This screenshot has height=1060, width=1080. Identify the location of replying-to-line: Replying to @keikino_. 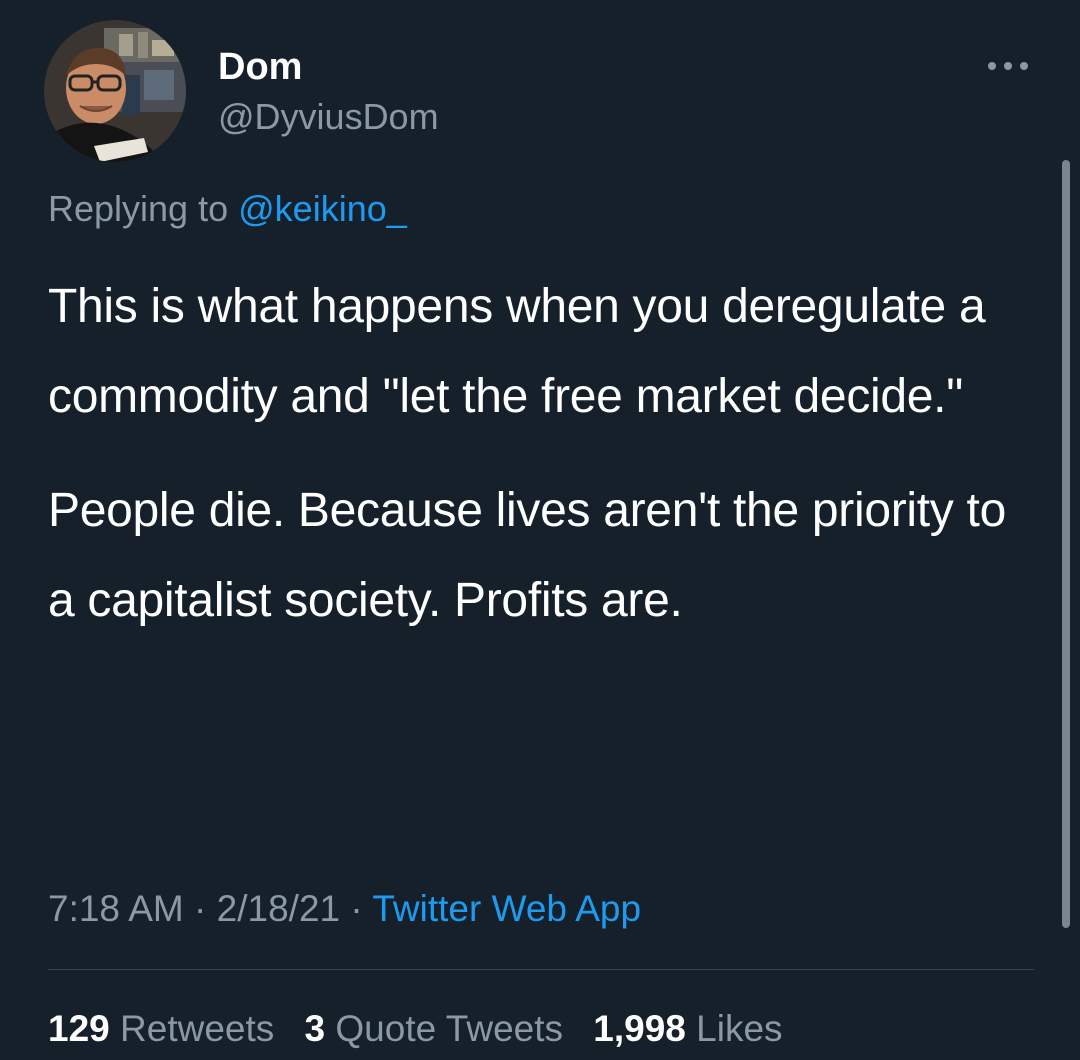
(227, 209).